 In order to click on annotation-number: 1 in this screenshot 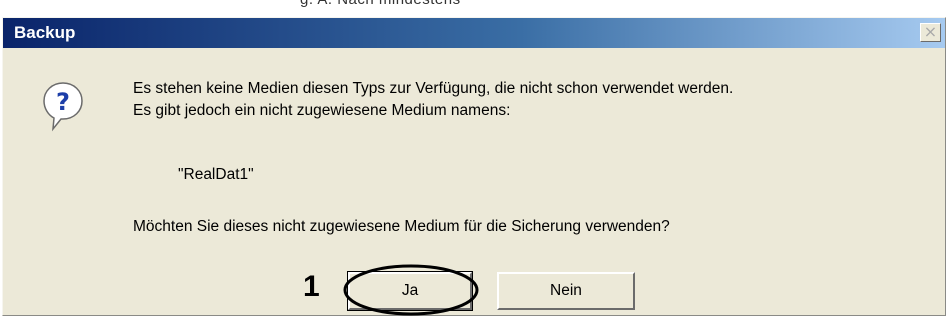, I will do `click(311, 286)`.